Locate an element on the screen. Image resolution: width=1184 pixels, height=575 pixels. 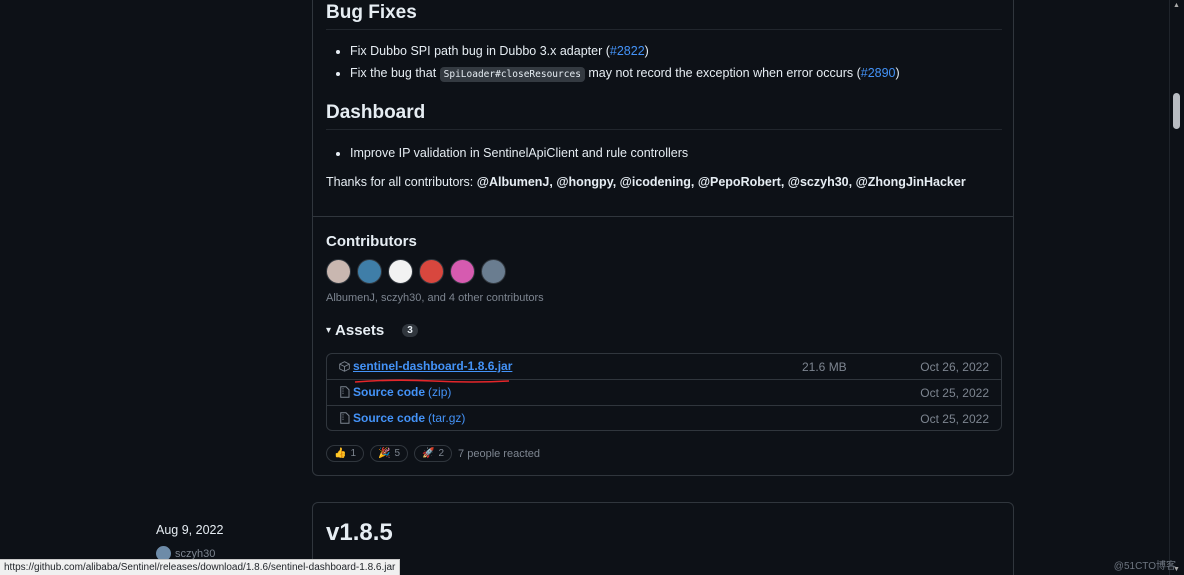
reaction-count: 2 is located at coordinates (441, 453).